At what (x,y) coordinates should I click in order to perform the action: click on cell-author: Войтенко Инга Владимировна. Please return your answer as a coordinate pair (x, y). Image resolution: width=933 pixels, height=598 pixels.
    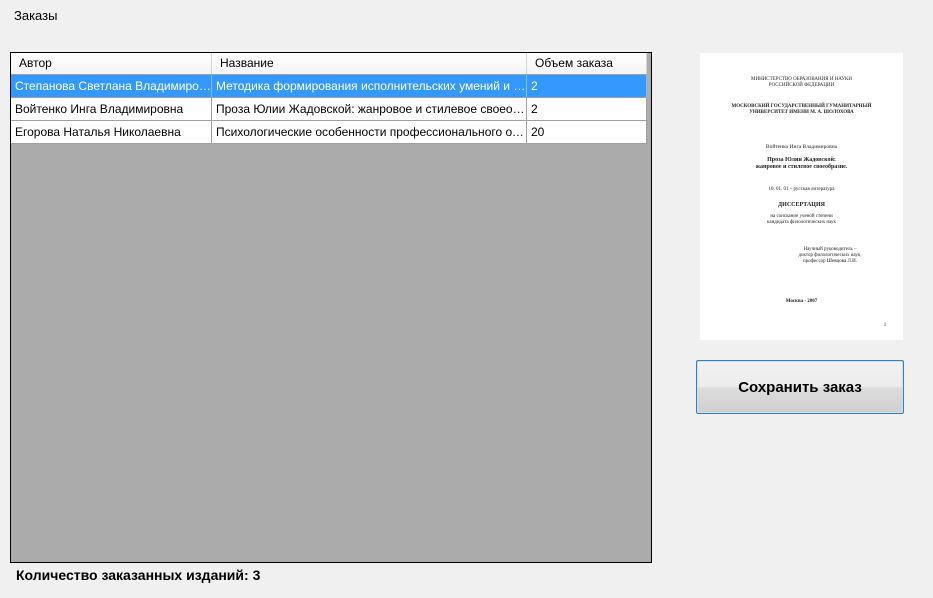
    Looking at the image, I should click on (111, 109).